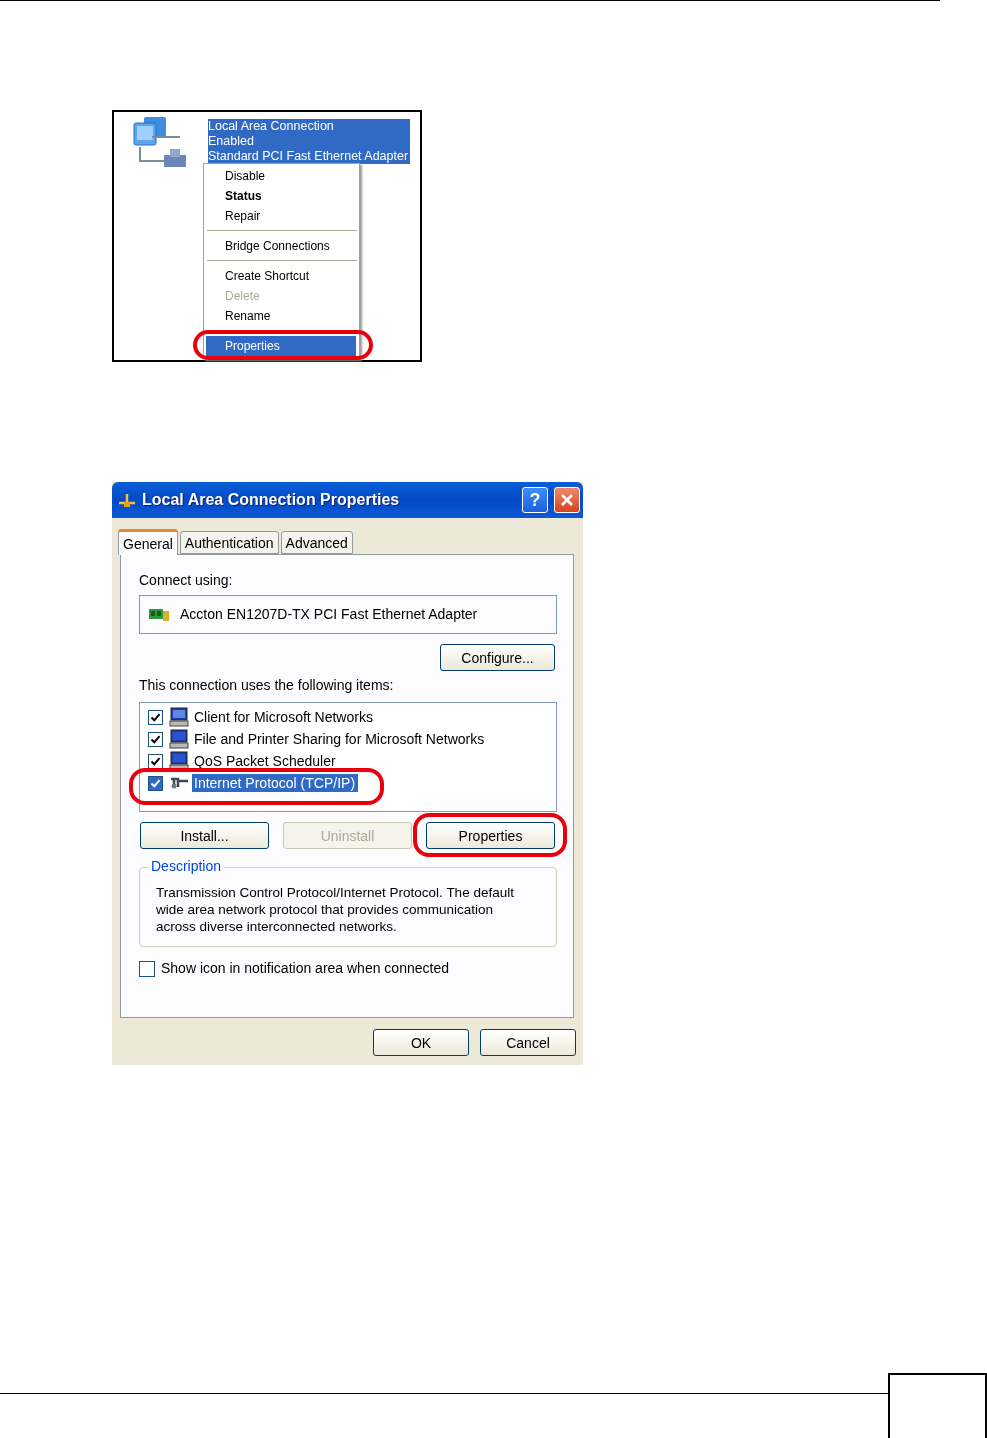 This screenshot has width=987, height=1438. I want to click on tab: Authentication, so click(229, 542).